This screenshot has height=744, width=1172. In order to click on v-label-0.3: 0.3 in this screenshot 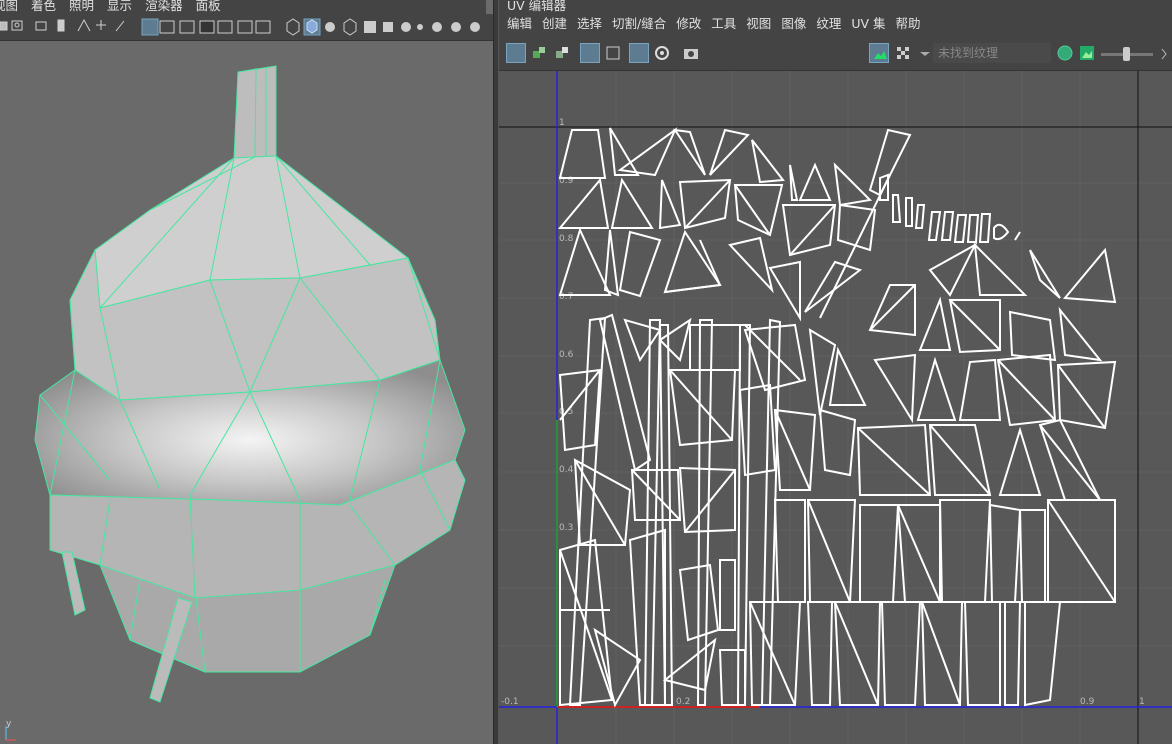, I will do `click(566, 528)`.